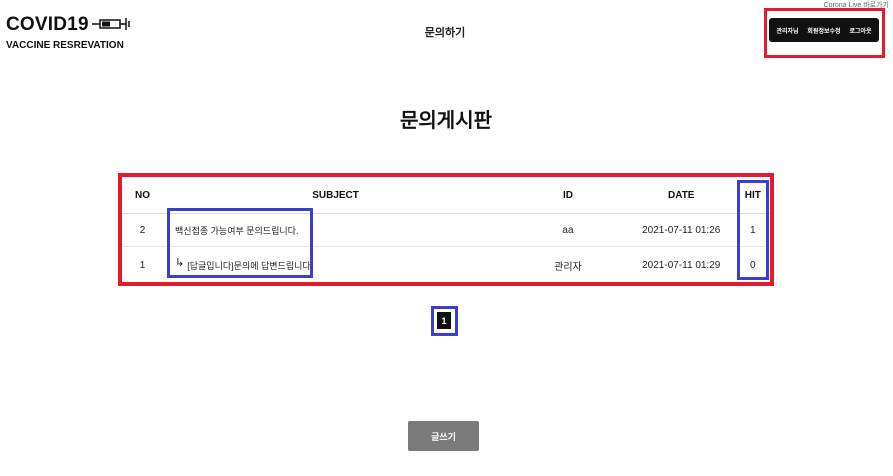  What do you see at coordinates (443, 436) in the screenshot?
I see `write-post-button: 글쓰기` at bounding box center [443, 436].